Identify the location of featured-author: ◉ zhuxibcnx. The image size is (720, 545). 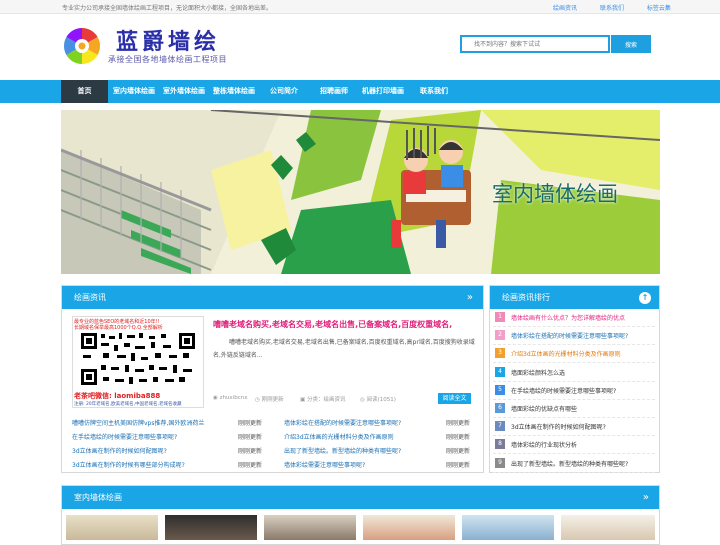
(230, 398).